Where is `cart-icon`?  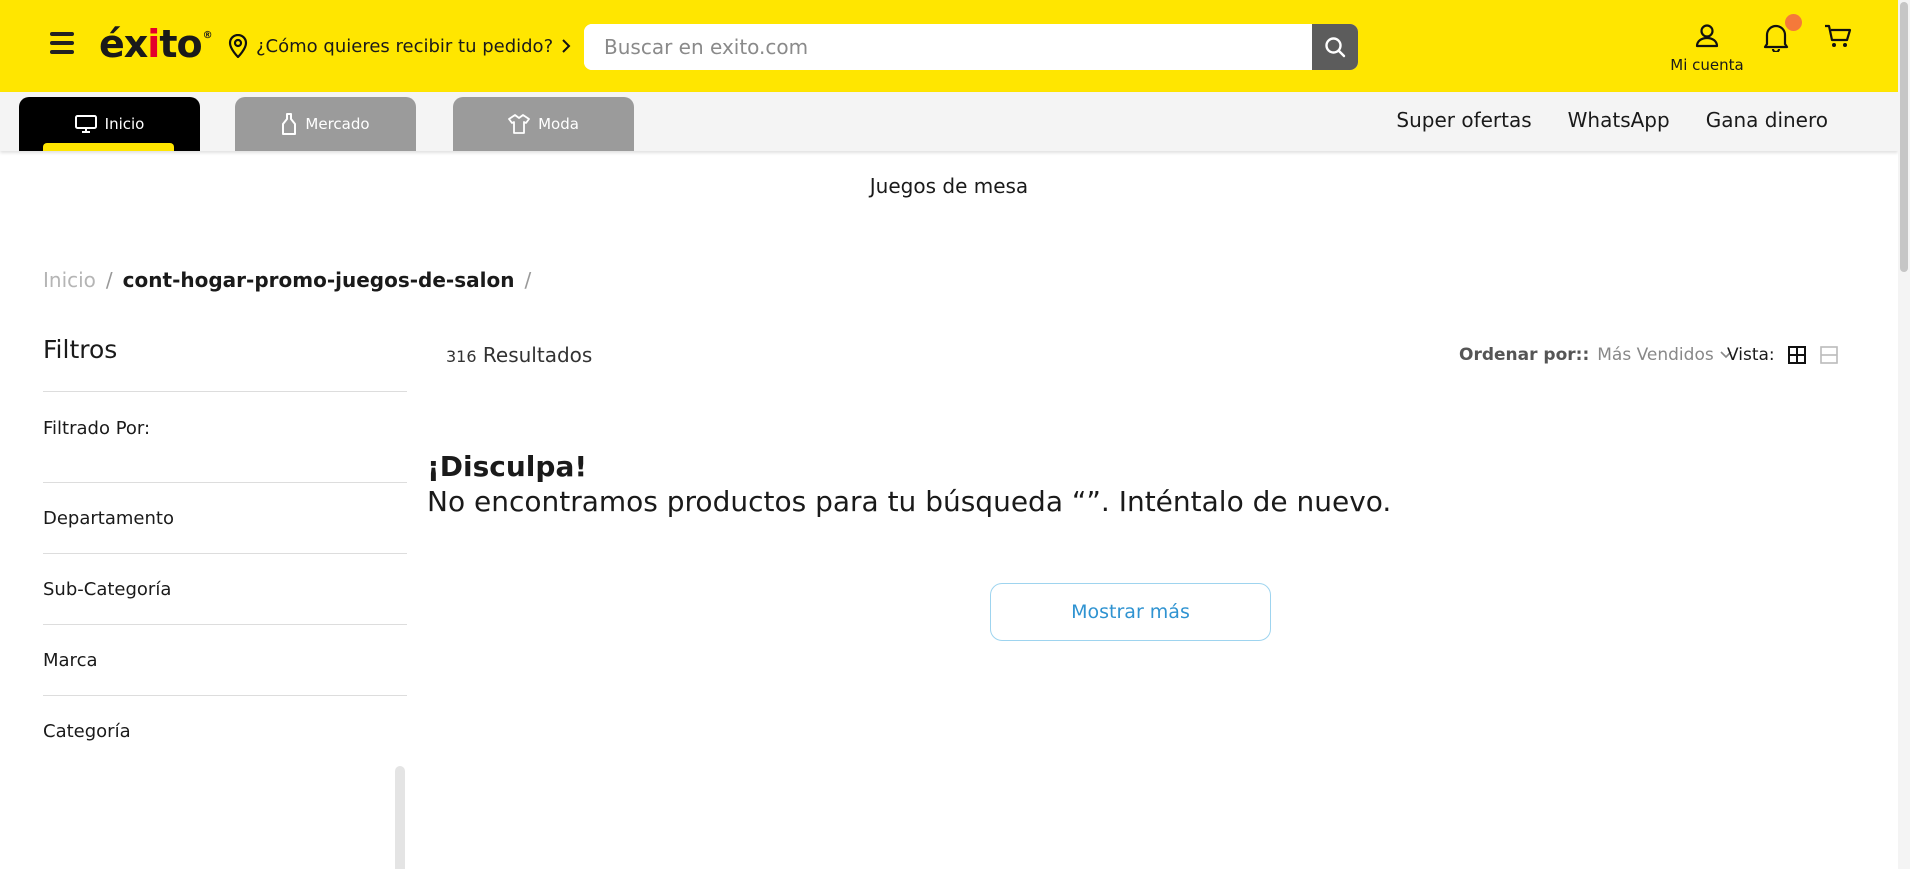 cart-icon is located at coordinates (1838, 35).